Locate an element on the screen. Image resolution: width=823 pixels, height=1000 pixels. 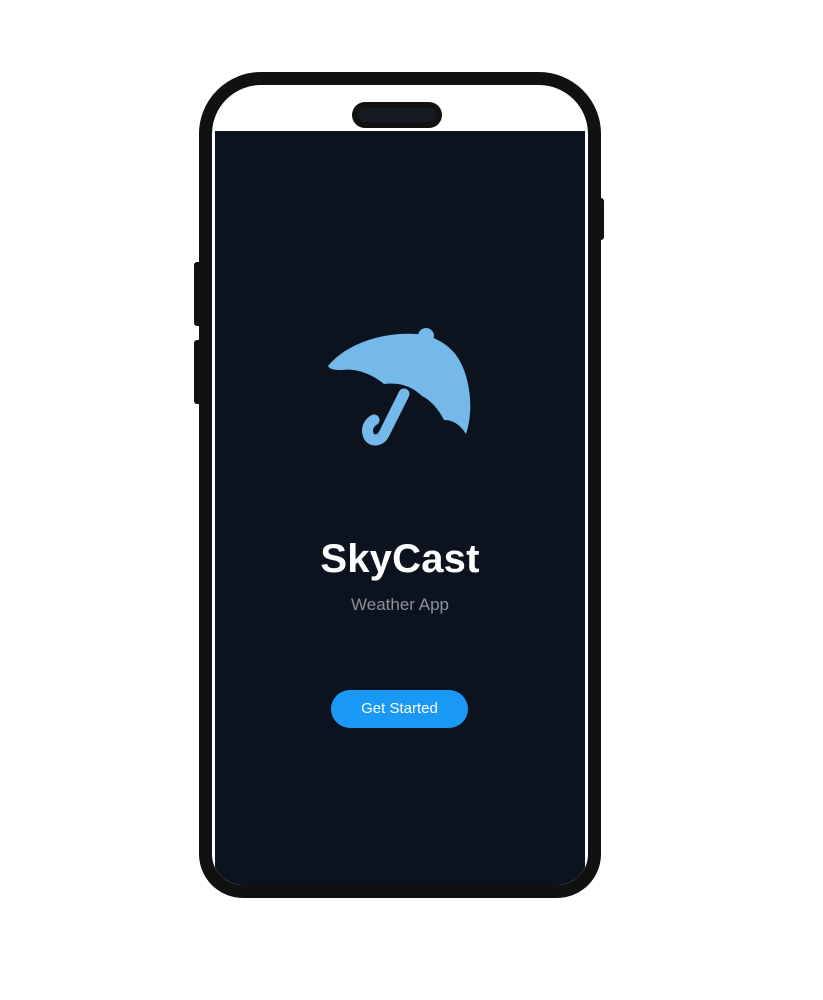
get-started-button: Get Started is located at coordinates (399, 709).